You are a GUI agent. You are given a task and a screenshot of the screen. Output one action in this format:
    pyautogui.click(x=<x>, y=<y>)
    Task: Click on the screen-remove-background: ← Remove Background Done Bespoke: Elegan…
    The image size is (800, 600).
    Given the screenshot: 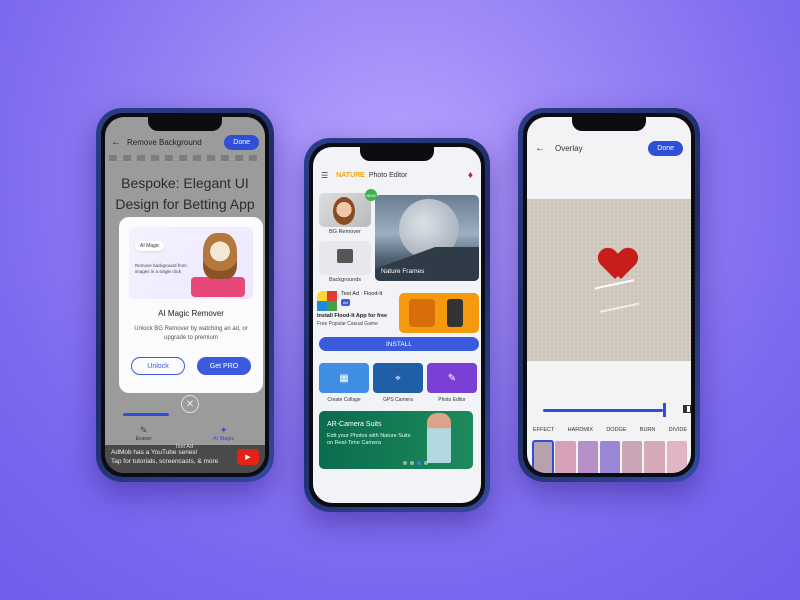 What is the action you would take?
    pyautogui.click(x=185, y=295)
    